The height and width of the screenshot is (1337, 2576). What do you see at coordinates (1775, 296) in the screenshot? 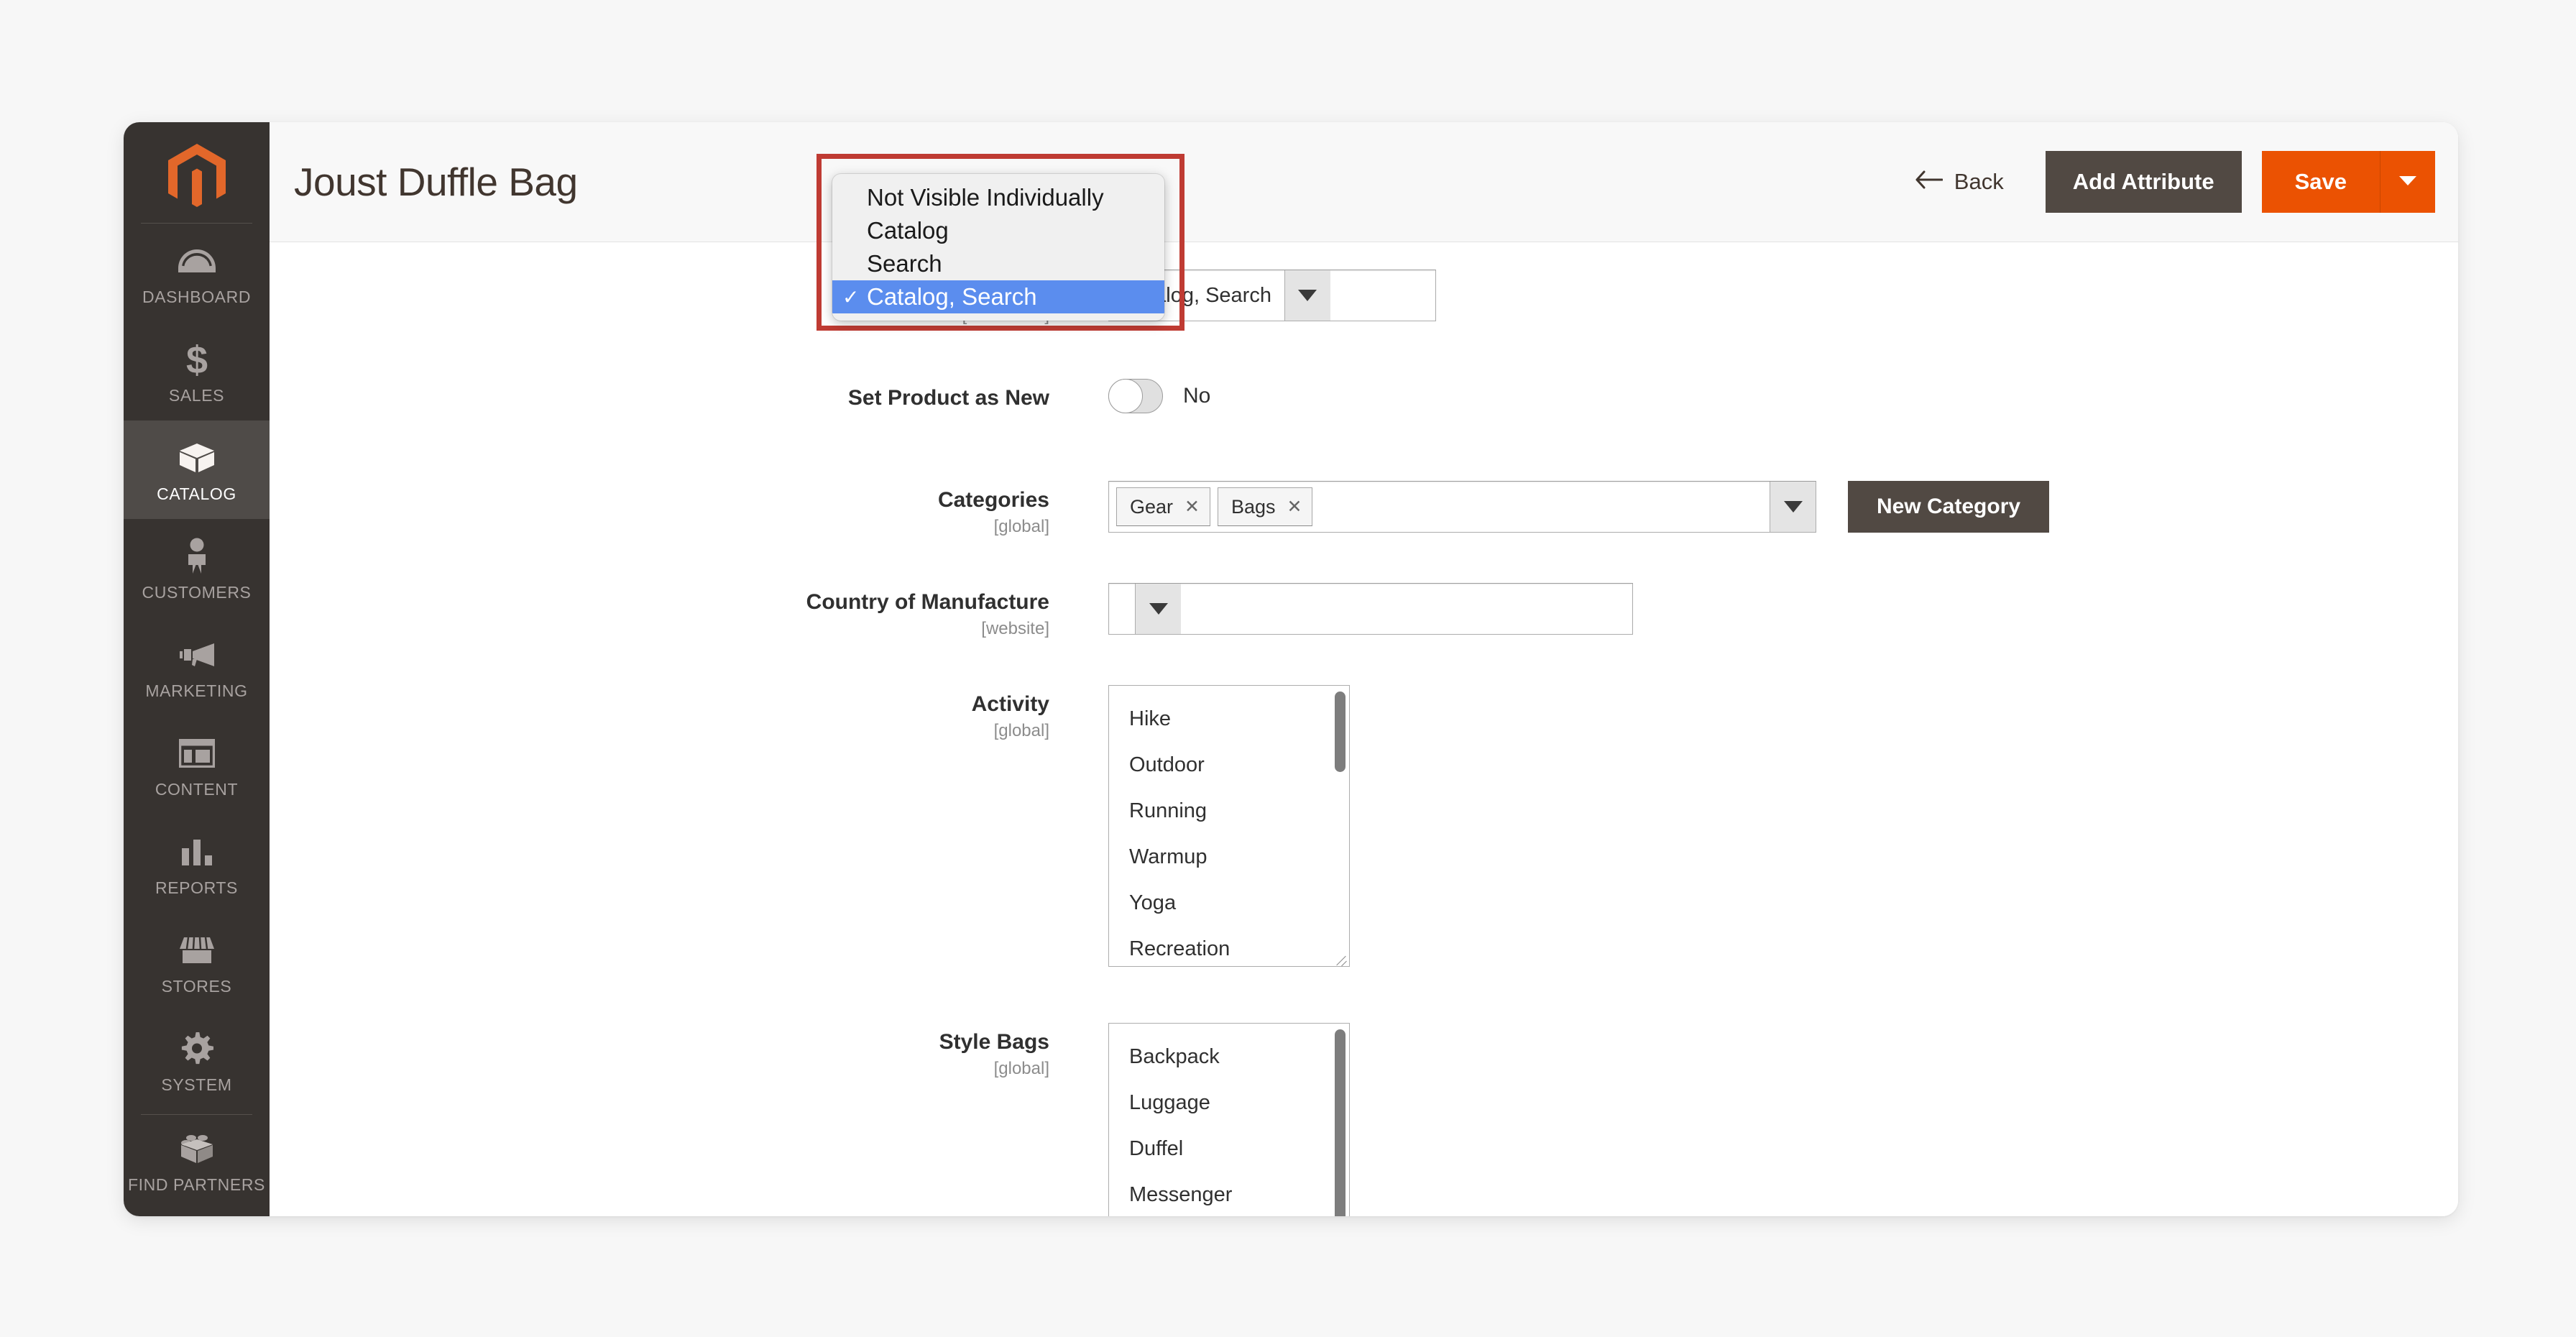
I see `visibility-control-col: Catalog, Search` at bounding box center [1775, 296].